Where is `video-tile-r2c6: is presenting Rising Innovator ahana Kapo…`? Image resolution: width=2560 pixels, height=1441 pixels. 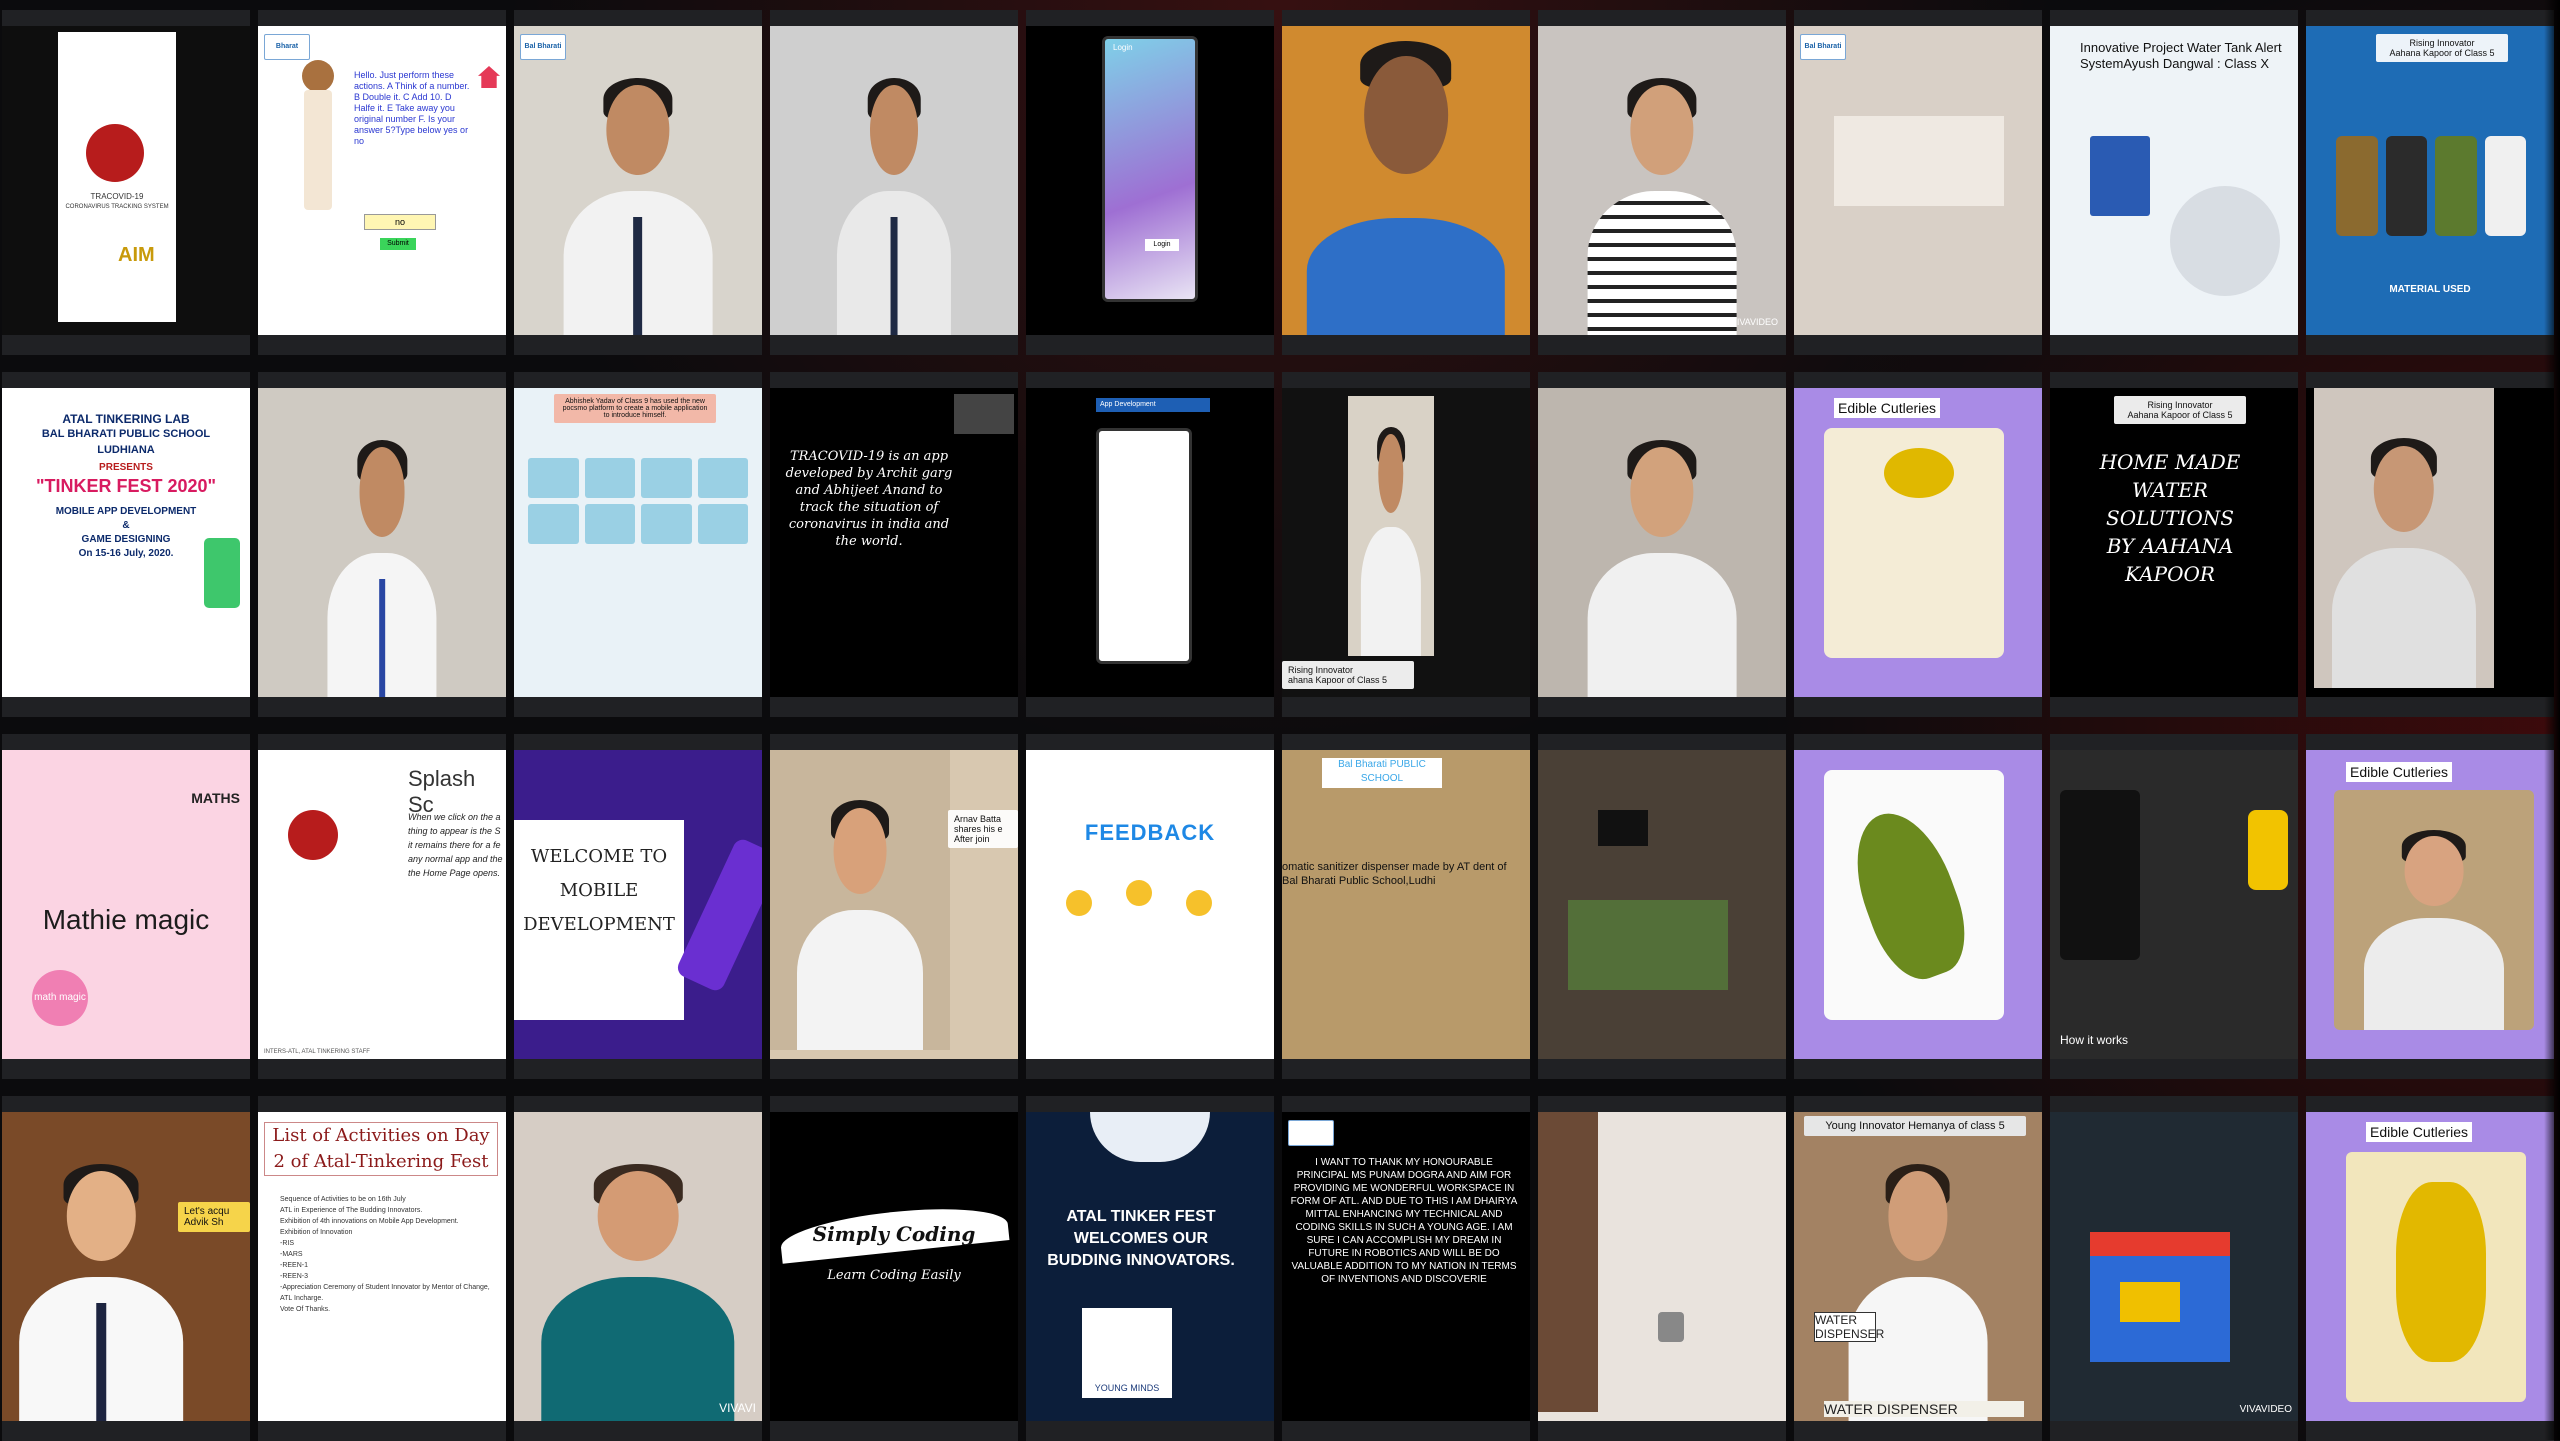
video-tile-r2c6: is presenting Rising Innovator ahana Kapo… is located at coordinates (1406, 544).